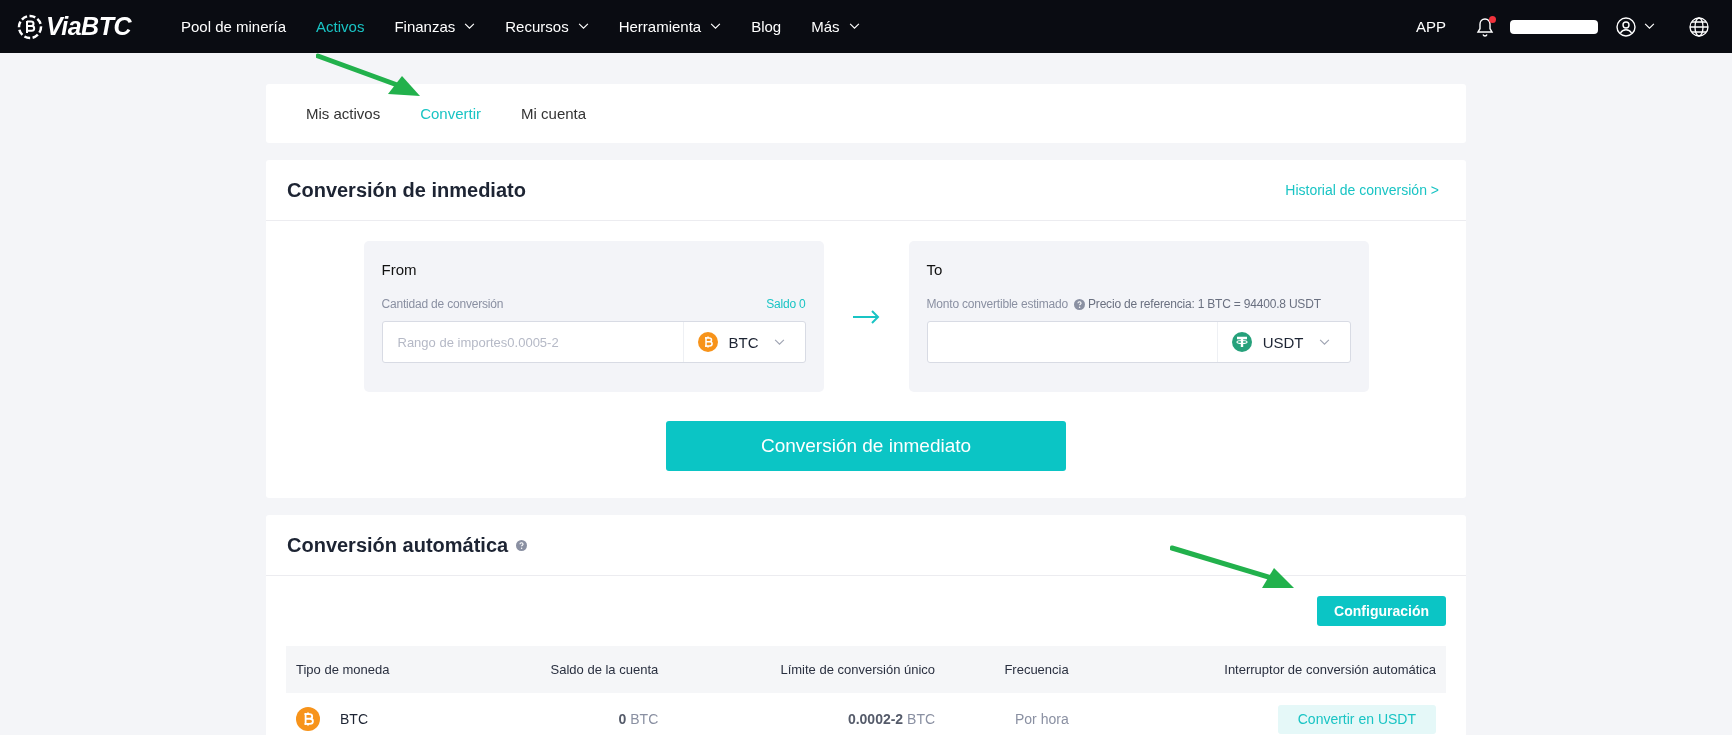 This screenshot has width=1732, height=735. Describe the element at coordinates (1485, 26) in the screenshot. I see `bell-icon` at that location.